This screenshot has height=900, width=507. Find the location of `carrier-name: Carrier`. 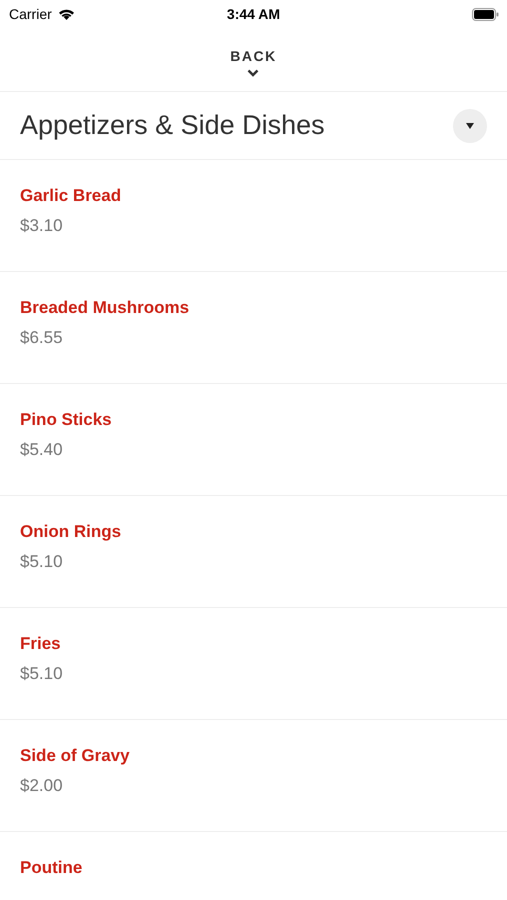

carrier-name: Carrier is located at coordinates (30, 14).